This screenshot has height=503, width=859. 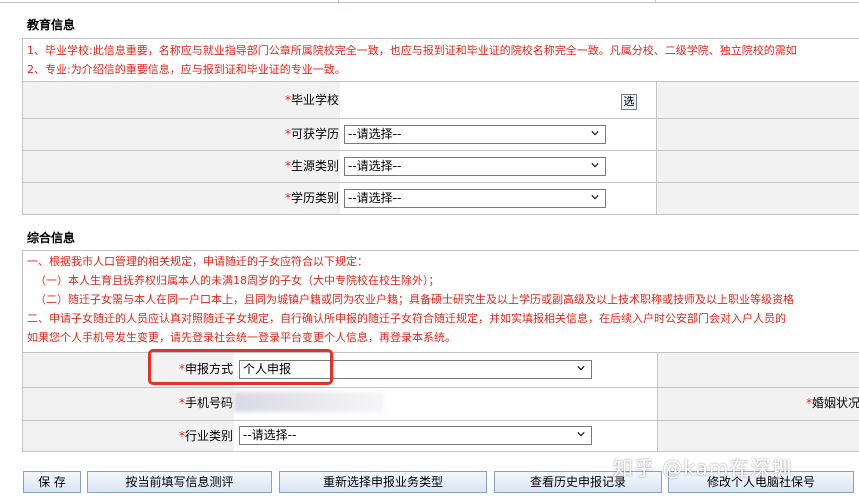 I want to click on phone-value-cell, so click(x=446, y=404).